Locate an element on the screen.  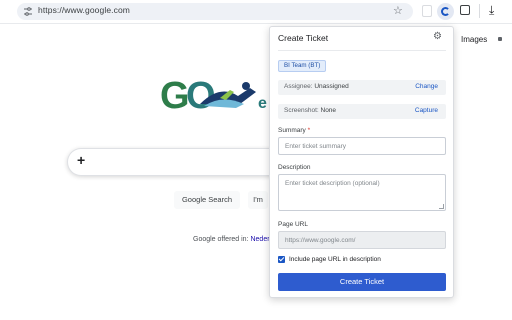
google-search-box: + is located at coordinates (177, 162).